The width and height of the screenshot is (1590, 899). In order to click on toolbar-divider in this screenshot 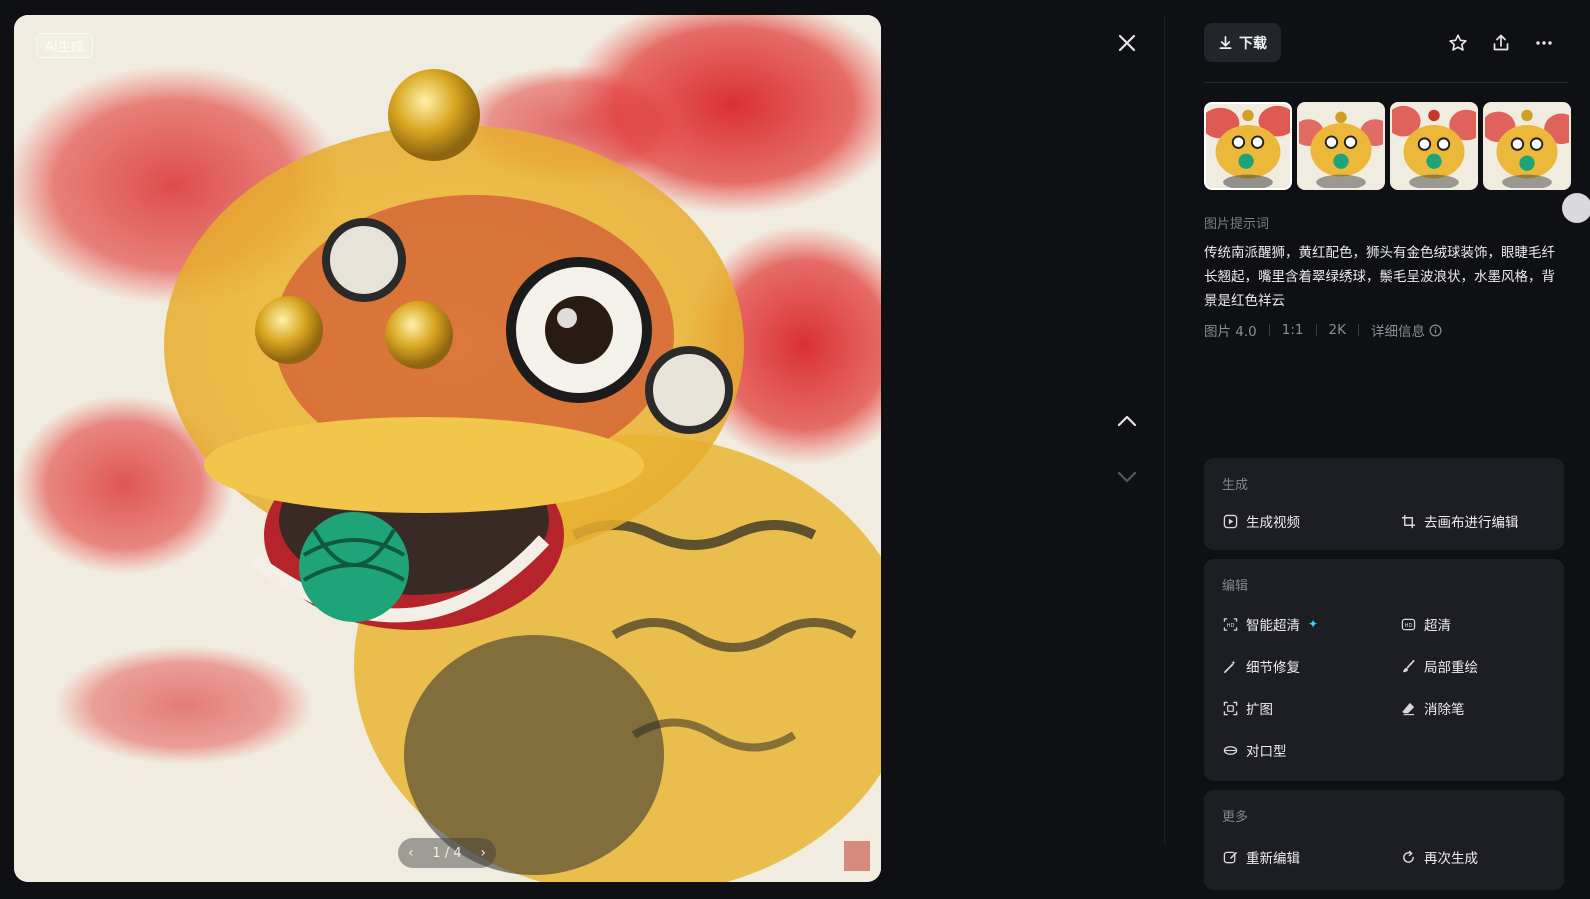, I will do `click(1386, 82)`.